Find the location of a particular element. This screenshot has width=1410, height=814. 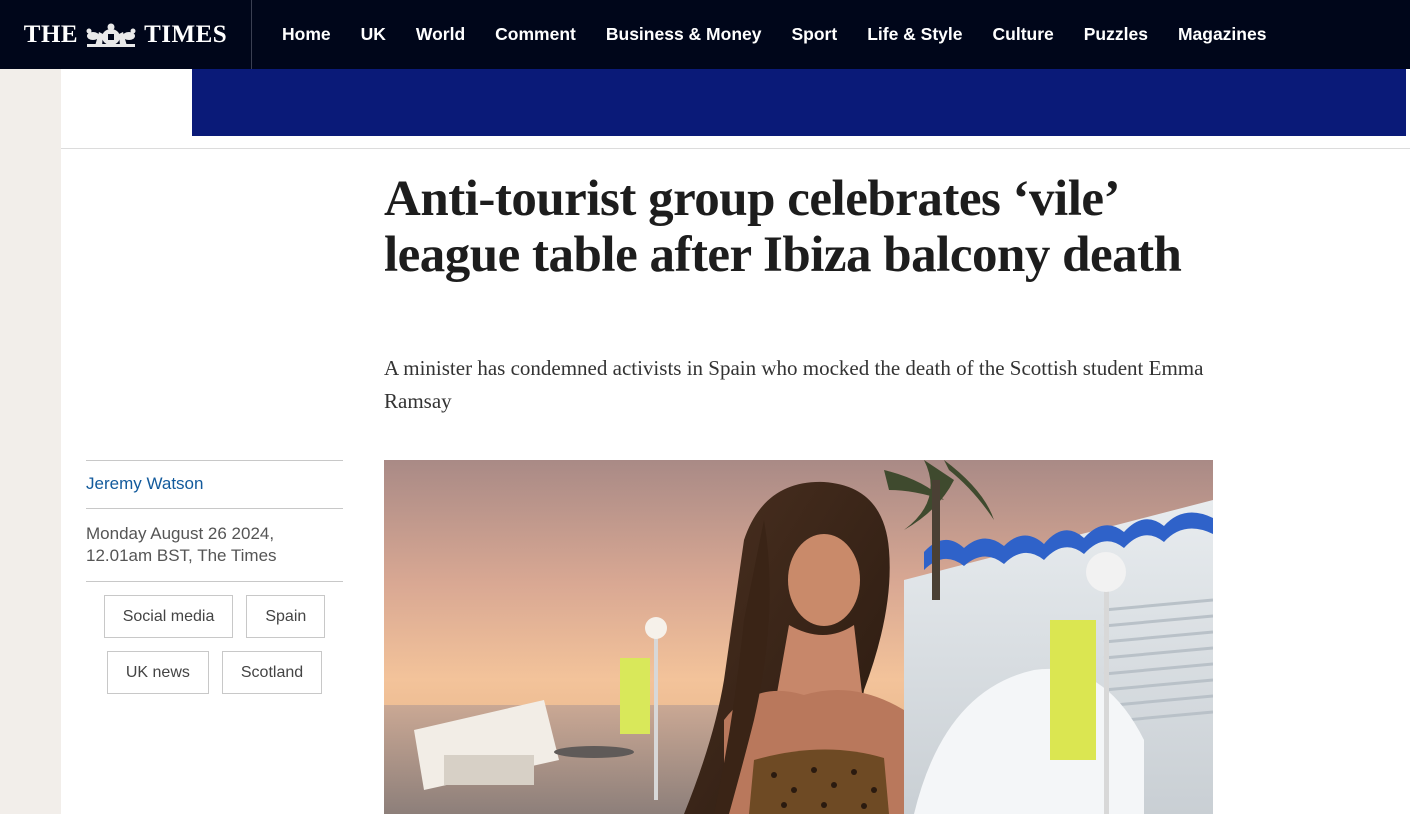

the-times-logo: THE TIMES is located at coordinates (126, 34).